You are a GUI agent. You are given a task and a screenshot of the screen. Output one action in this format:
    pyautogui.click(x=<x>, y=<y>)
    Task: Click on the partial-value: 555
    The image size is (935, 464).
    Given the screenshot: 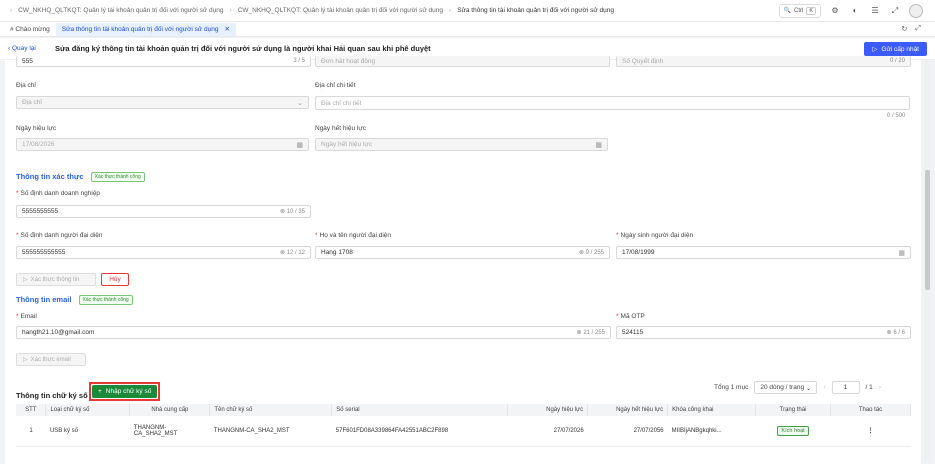 What is the action you would take?
    pyautogui.click(x=27, y=61)
    